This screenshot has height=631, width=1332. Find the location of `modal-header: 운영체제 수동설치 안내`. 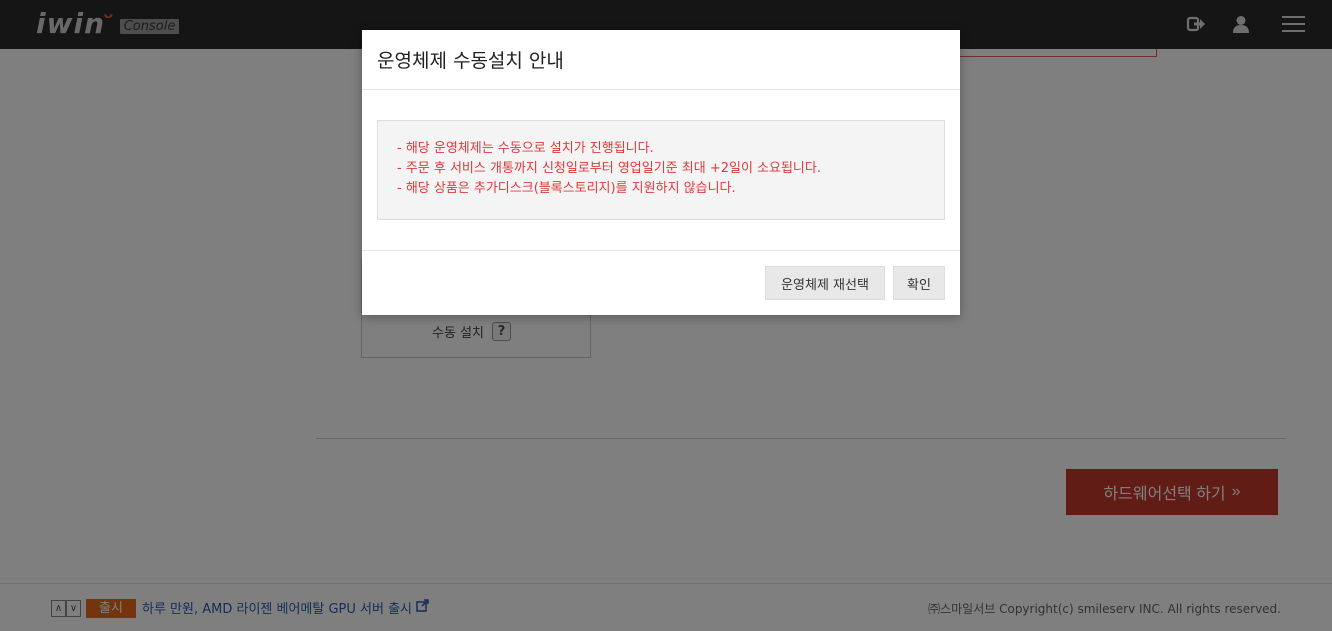

modal-header: 운영체제 수동설치 안내 is located at coordinates (661, 60).